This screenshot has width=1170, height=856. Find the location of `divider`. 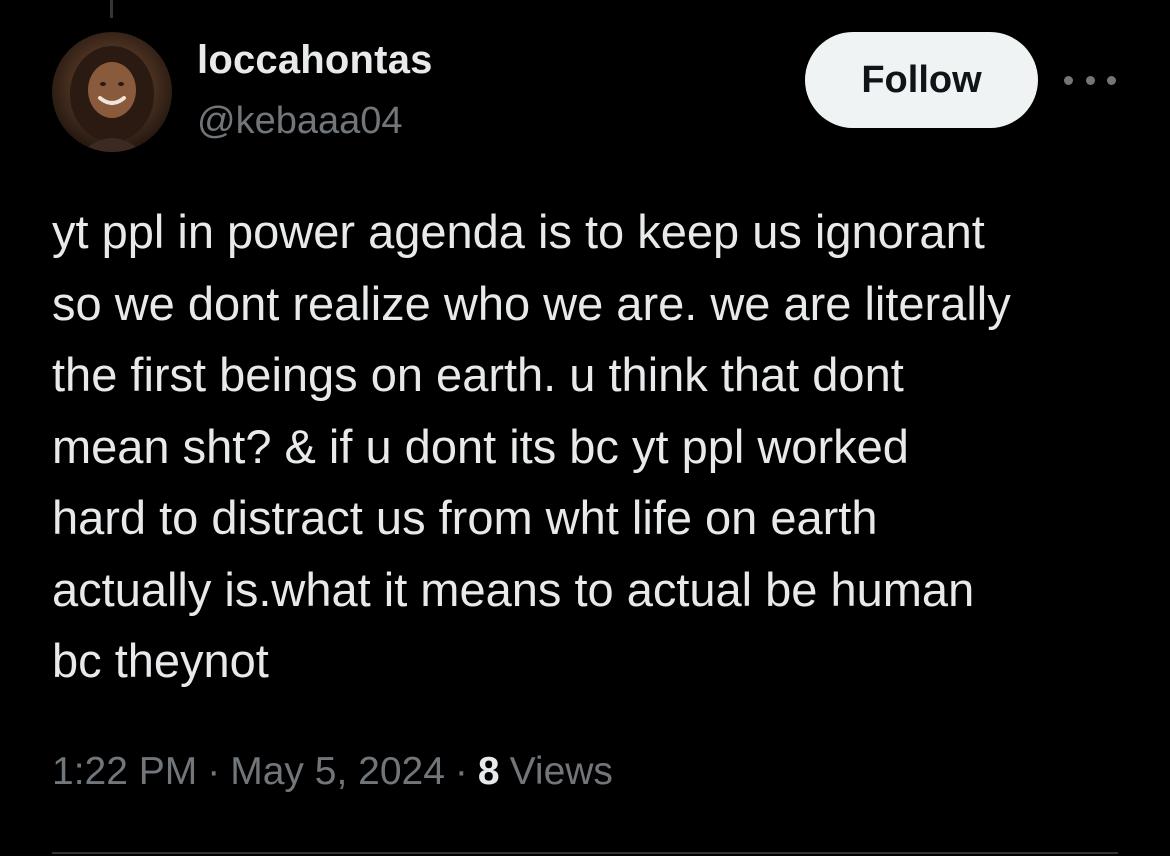

divider is located at coordinates (585, 853).